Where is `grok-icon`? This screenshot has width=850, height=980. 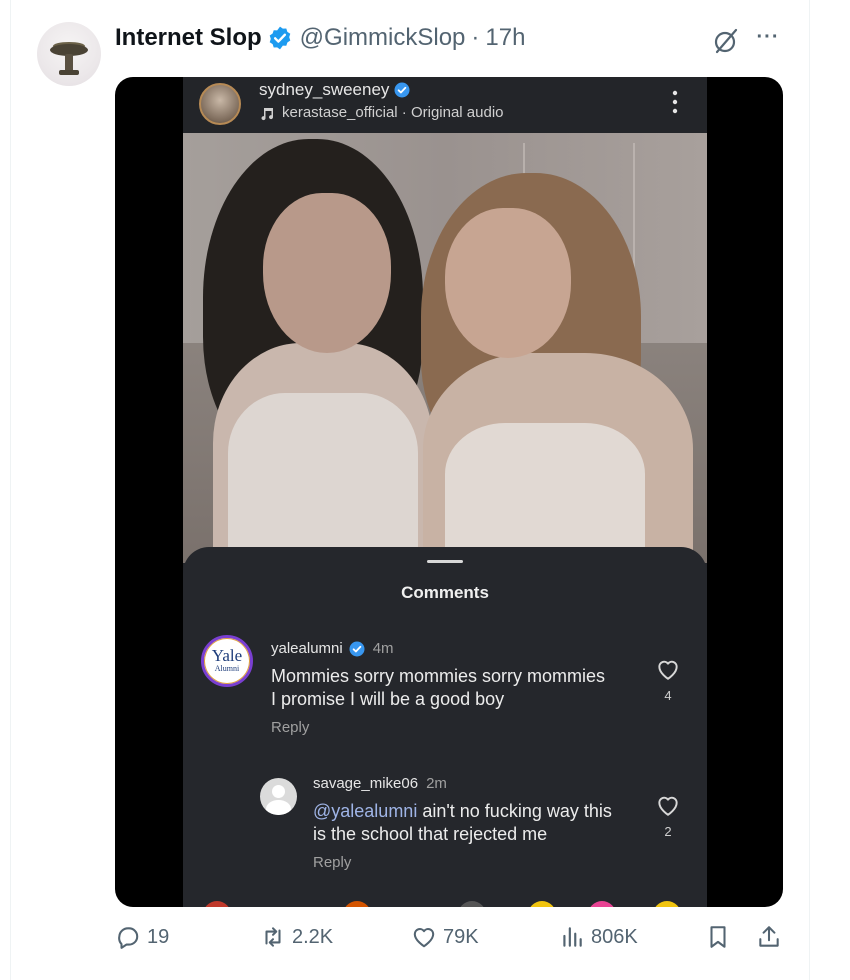
grok-icon is located at coordinates (726, 41).